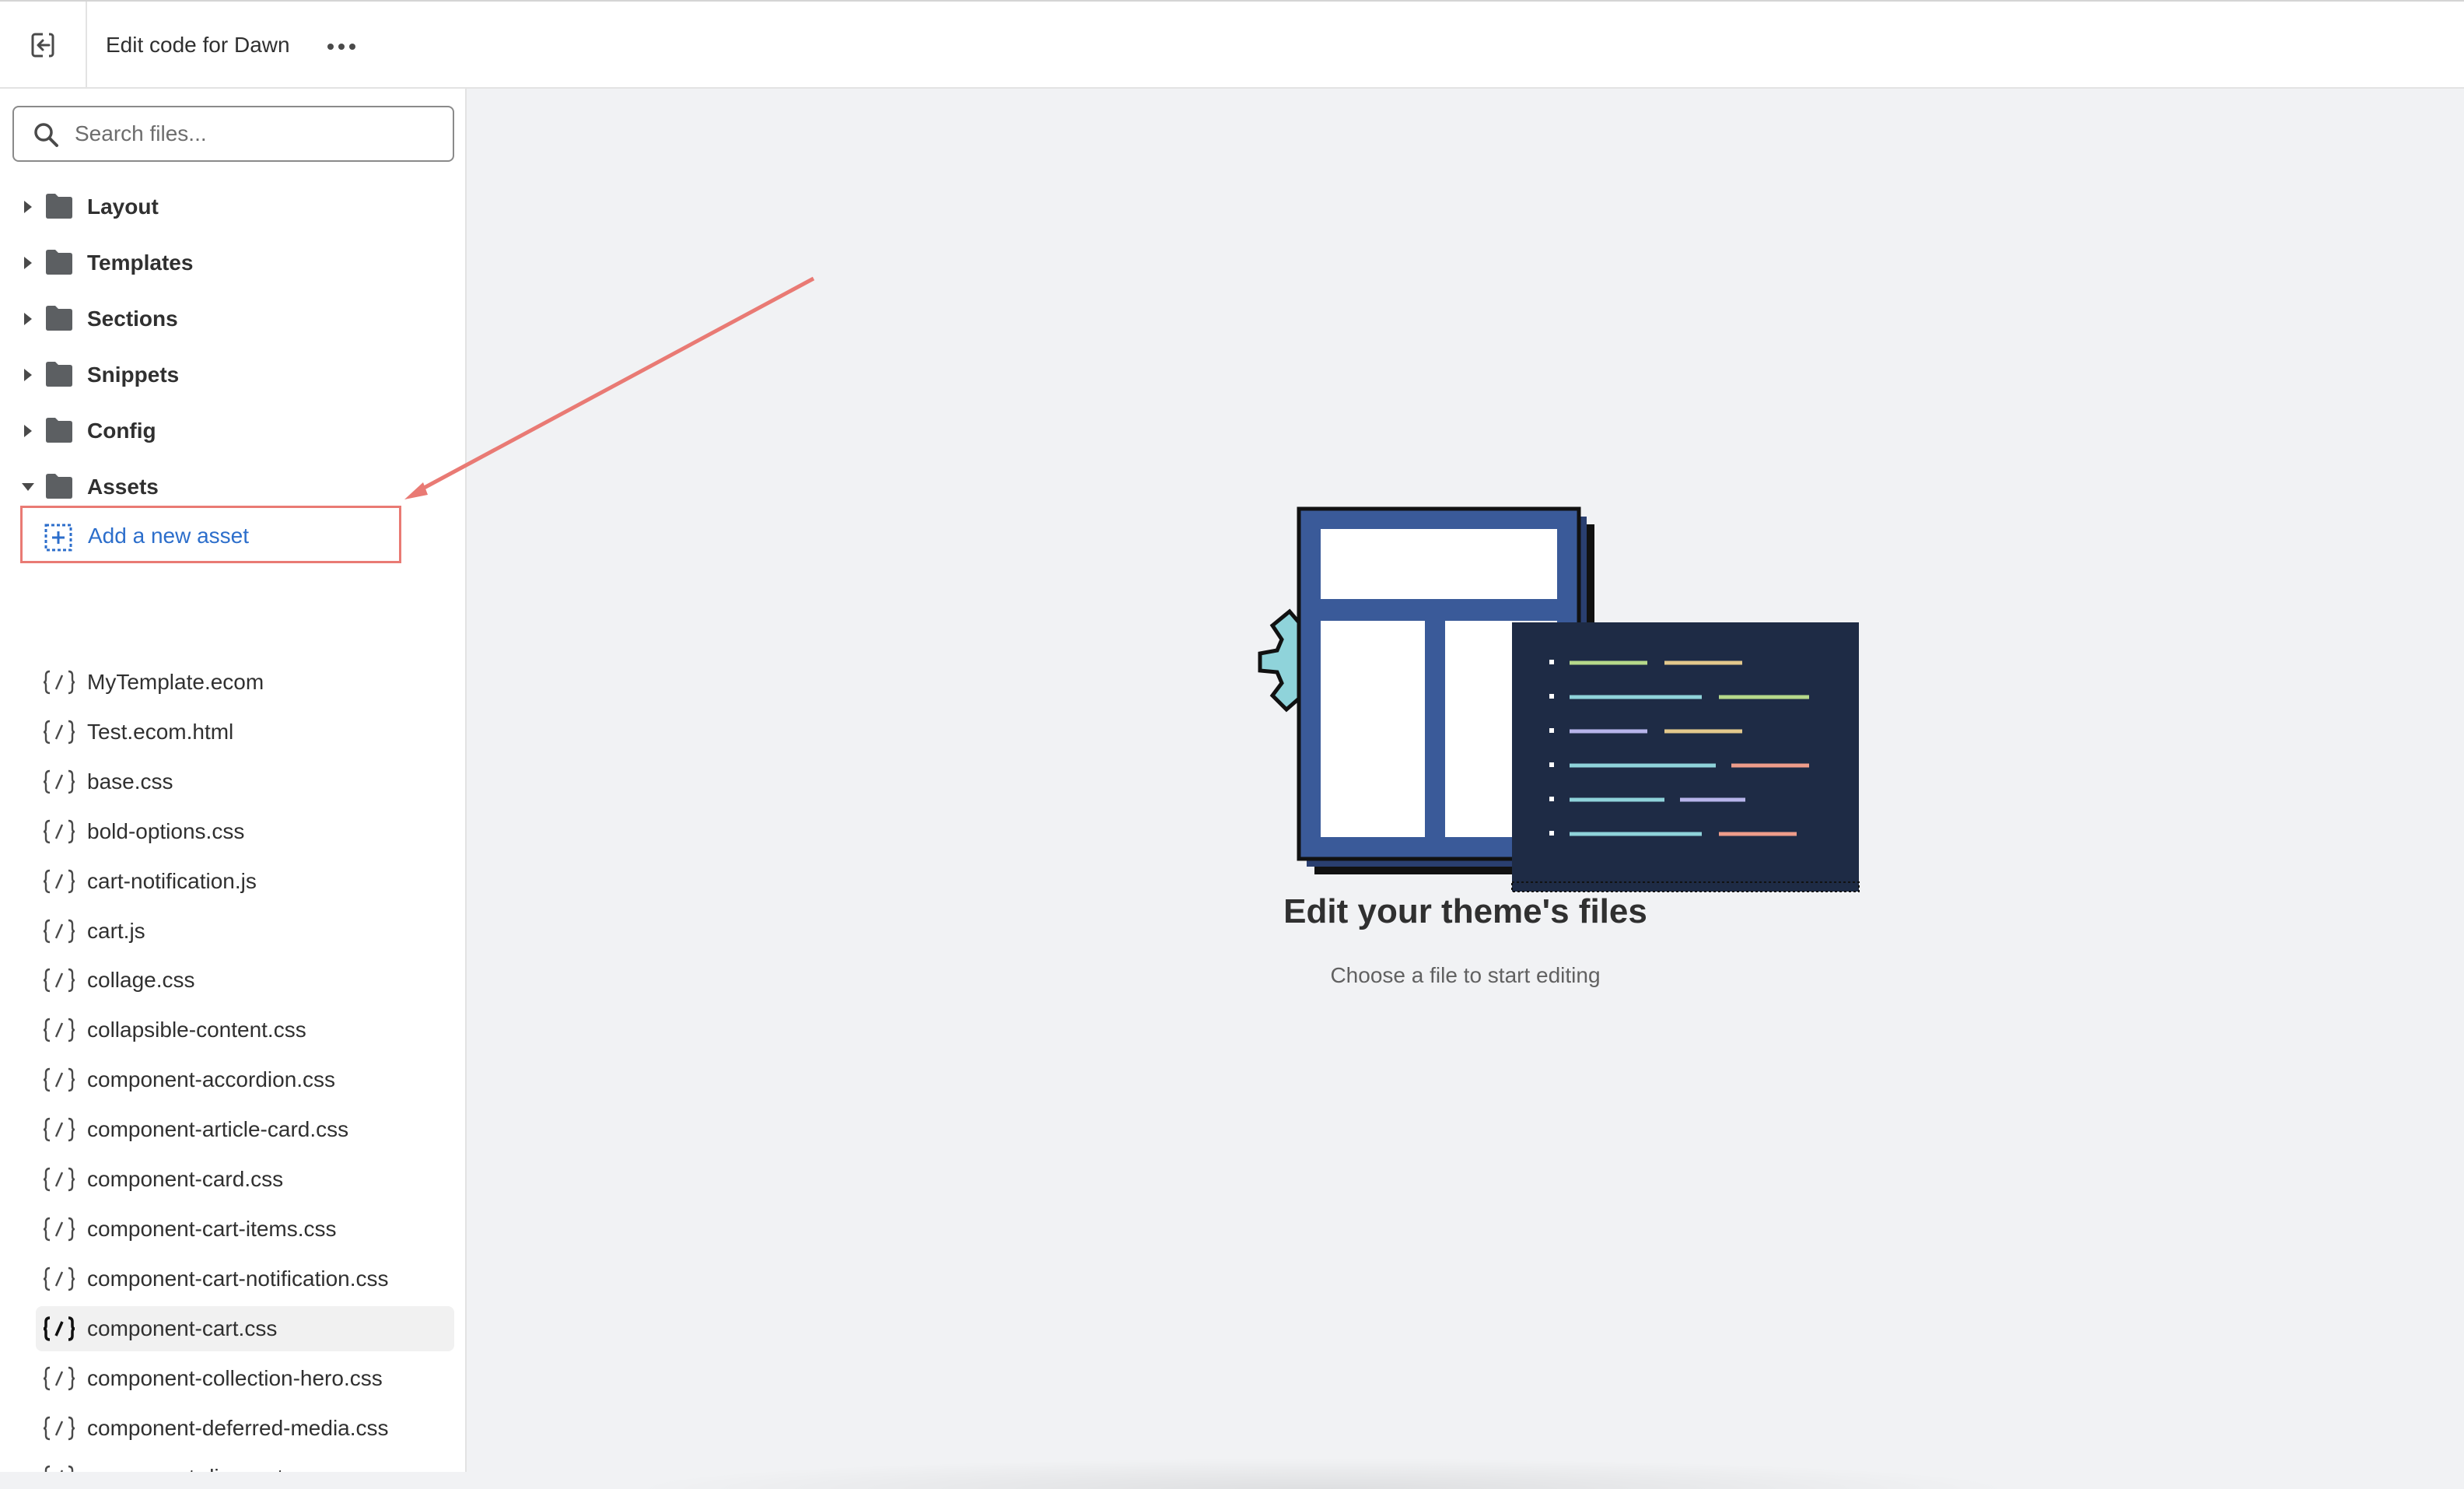  I want to click on asset-file-name: base.css, so click(130, 782).